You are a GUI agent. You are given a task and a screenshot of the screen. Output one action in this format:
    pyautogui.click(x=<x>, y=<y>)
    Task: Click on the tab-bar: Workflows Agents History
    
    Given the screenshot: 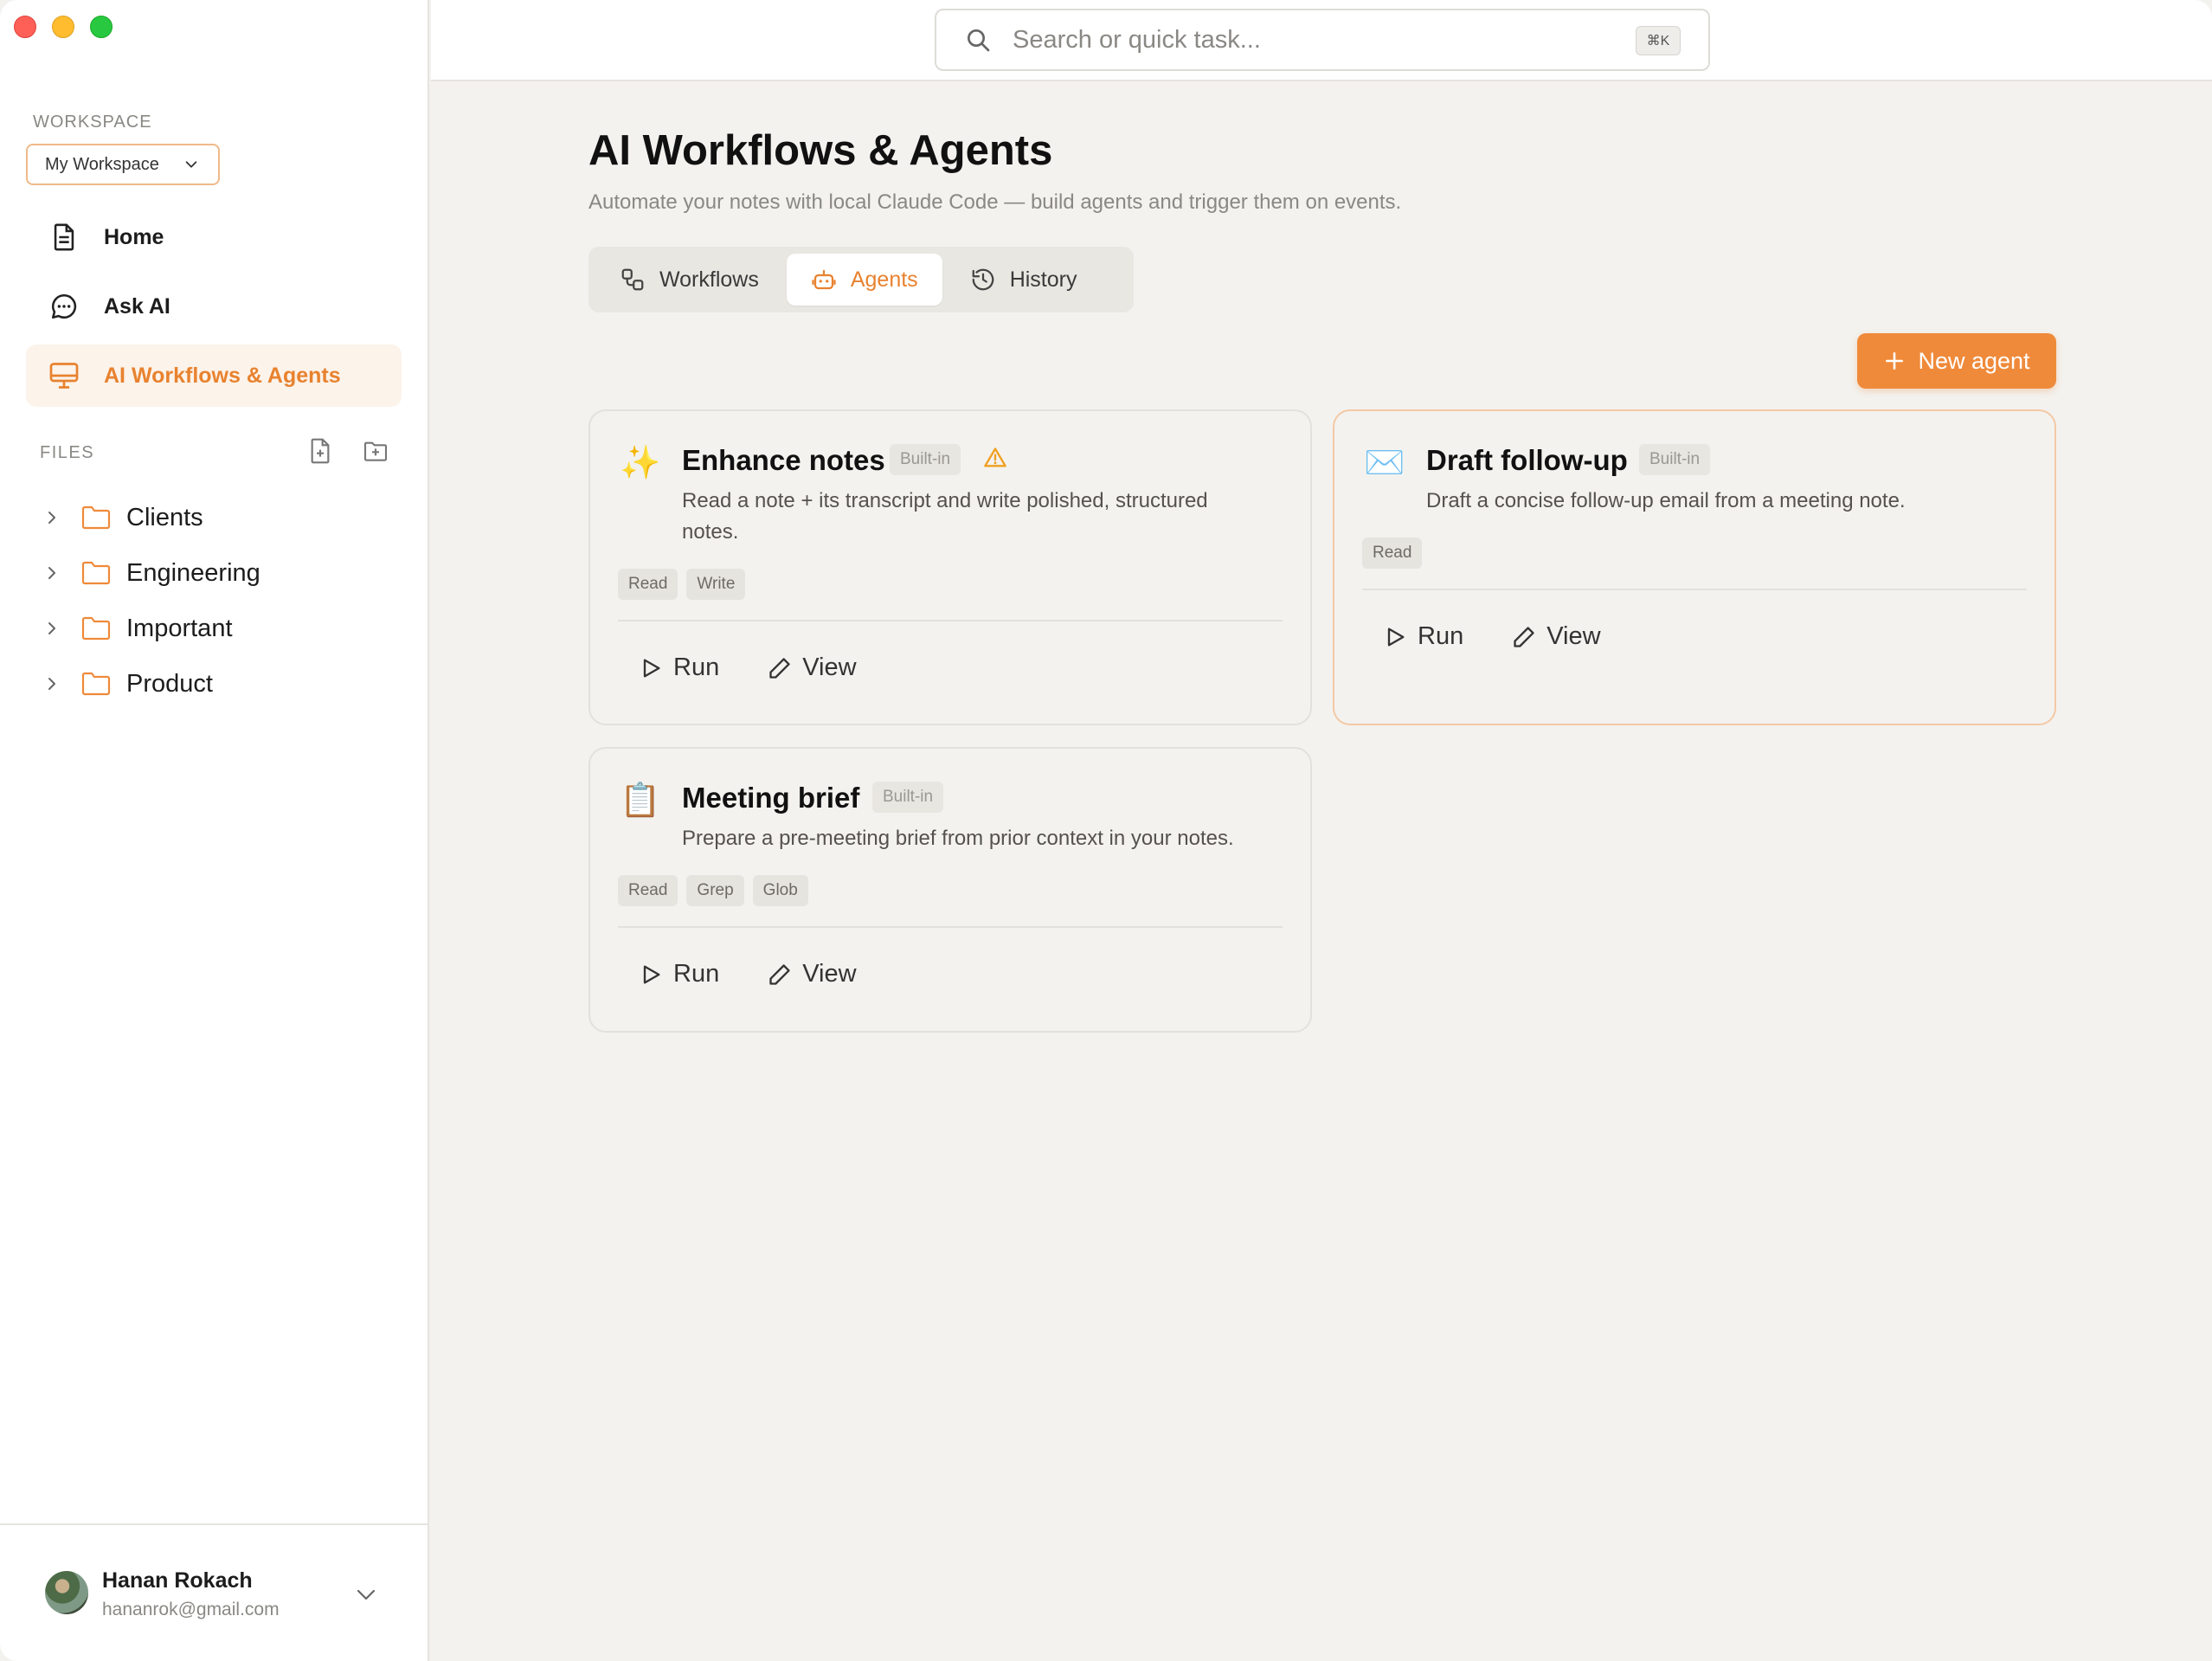 What is the action you would take?
    pyautogui.click(x=861, y=279)
    